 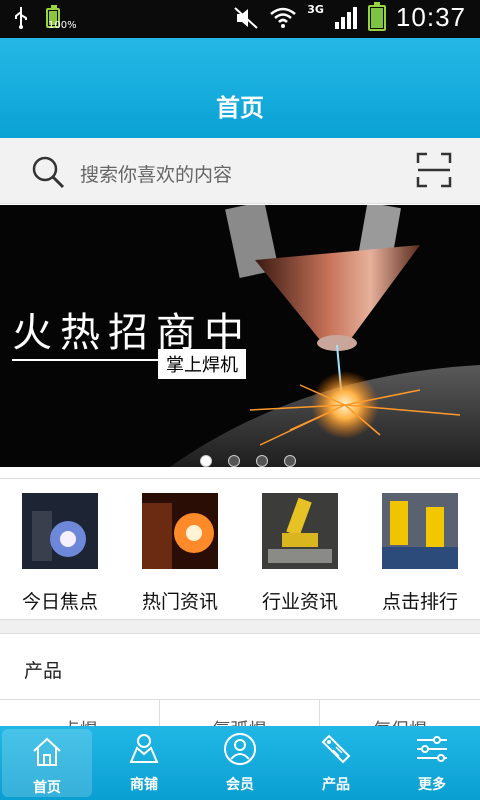 I want to click on banner-divider, so click(x=87, y=360).